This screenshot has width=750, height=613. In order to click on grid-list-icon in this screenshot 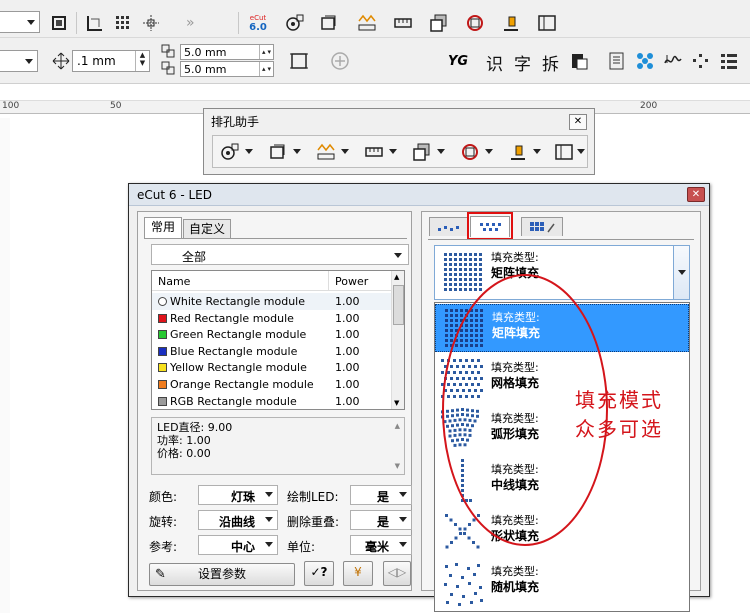, I will do `click(729, 61)`.